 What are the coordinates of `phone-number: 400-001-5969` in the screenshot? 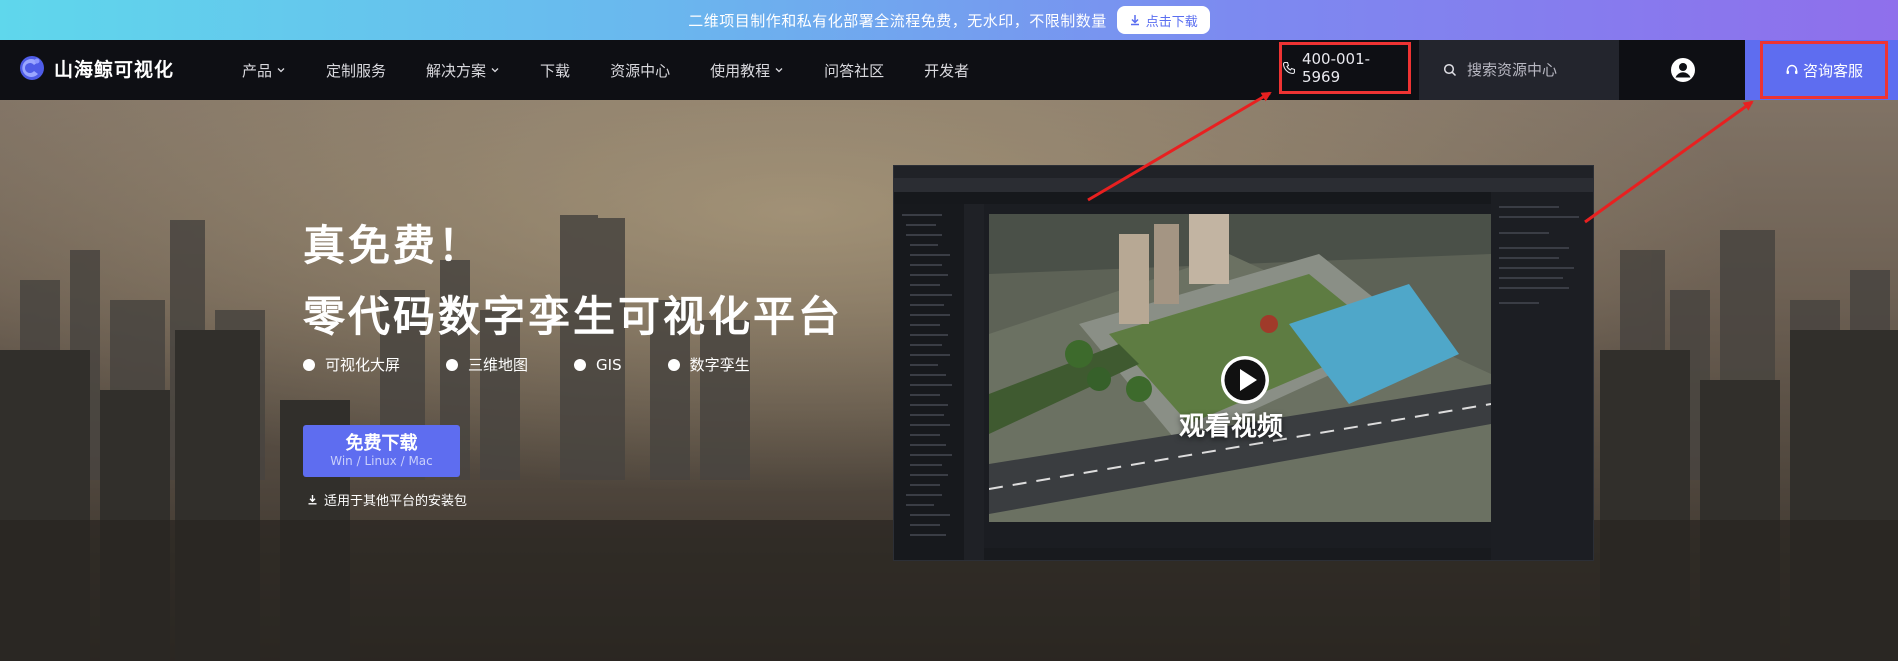 It's located at (1345, 68).